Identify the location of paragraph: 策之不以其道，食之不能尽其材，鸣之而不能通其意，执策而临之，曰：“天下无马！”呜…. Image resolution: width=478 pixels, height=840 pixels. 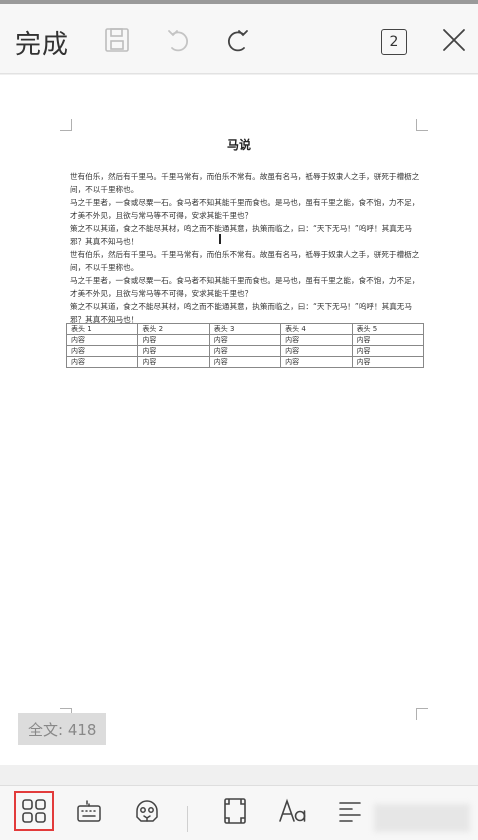
(241, 235).